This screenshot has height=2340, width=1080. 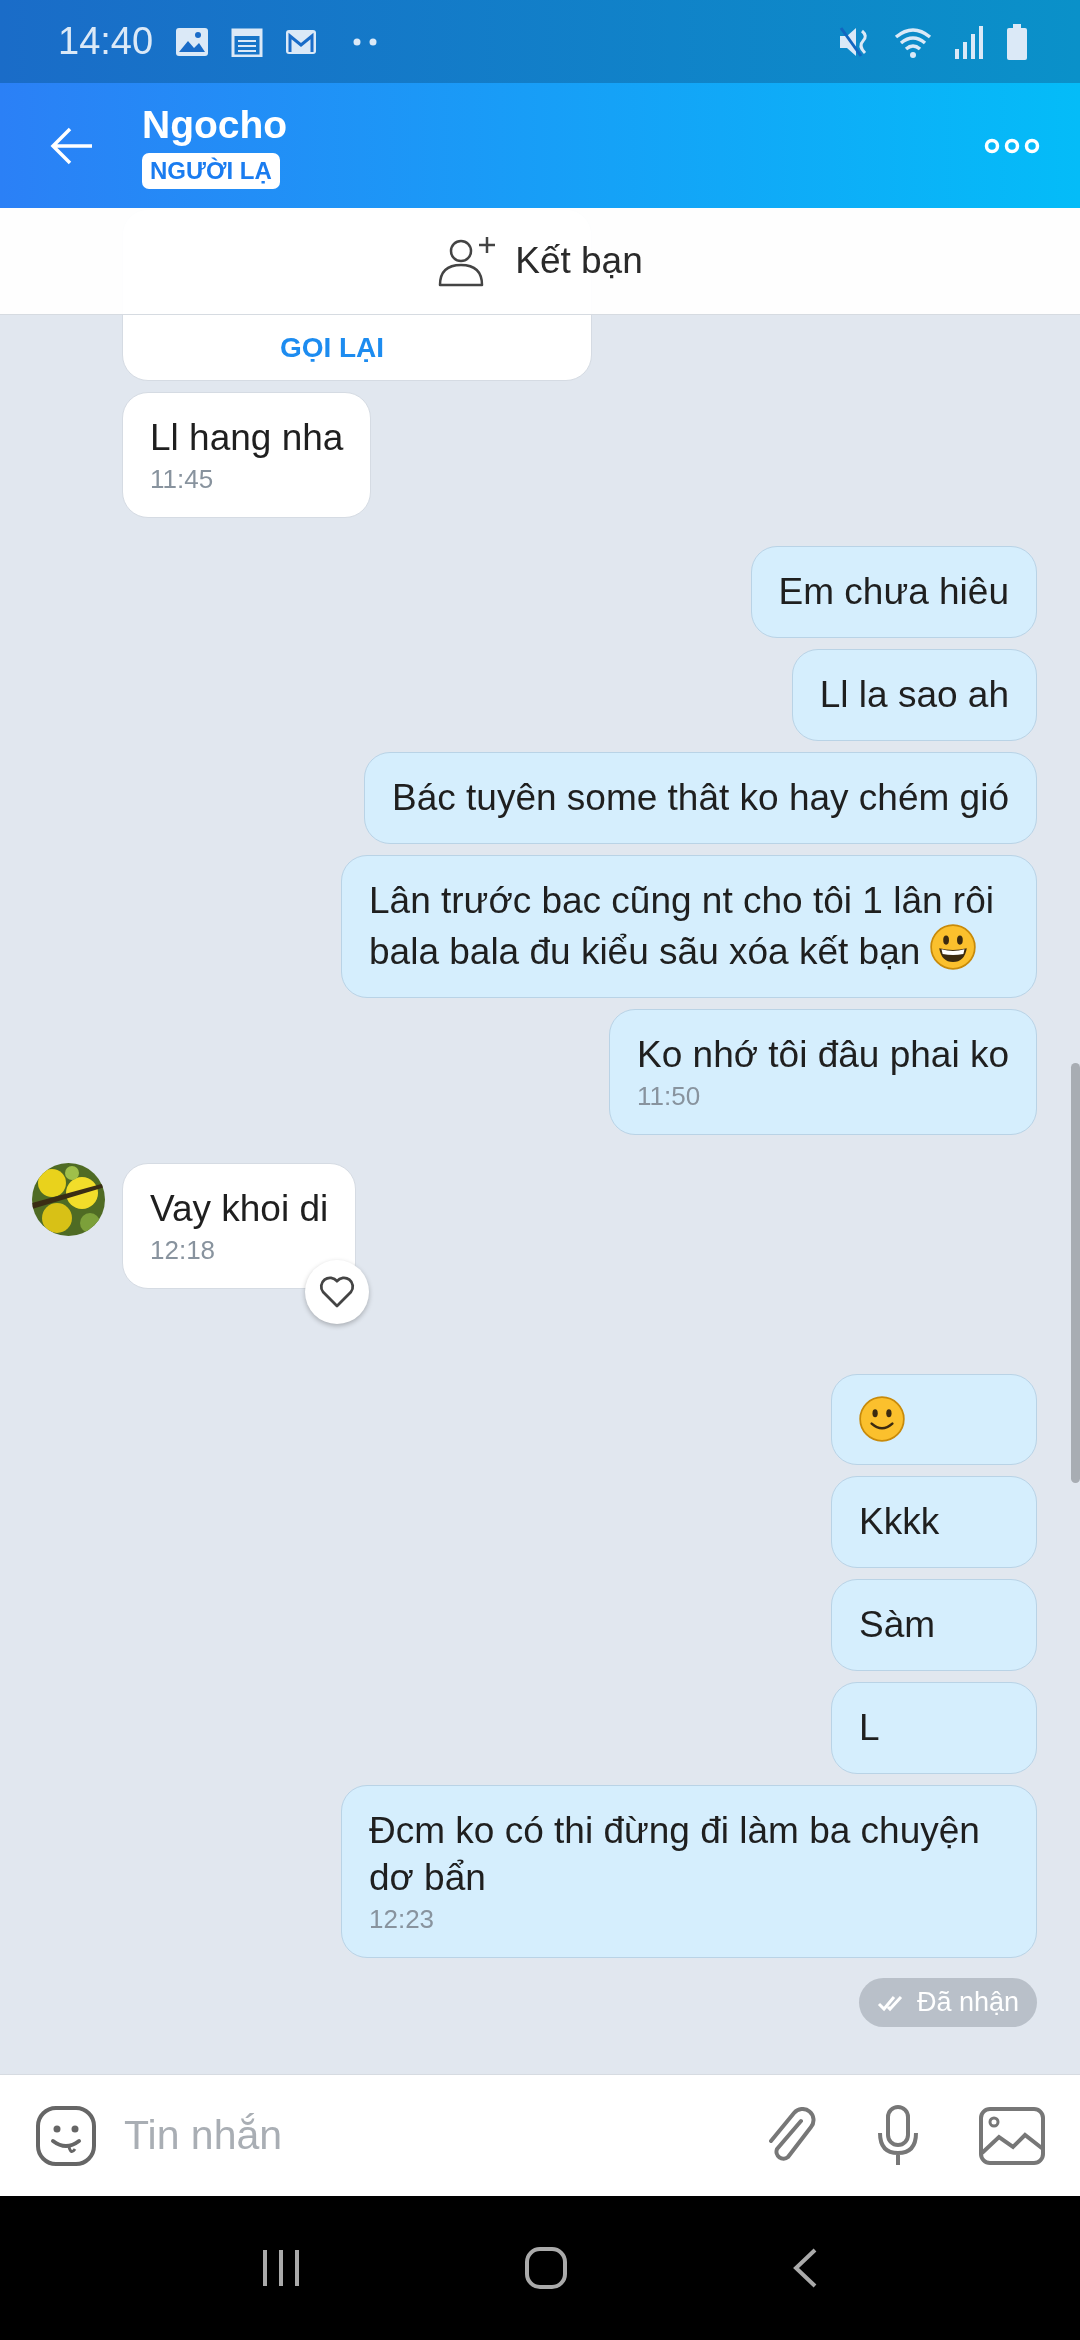 I want to click on heart-icon, so click(x=337, y=1292).